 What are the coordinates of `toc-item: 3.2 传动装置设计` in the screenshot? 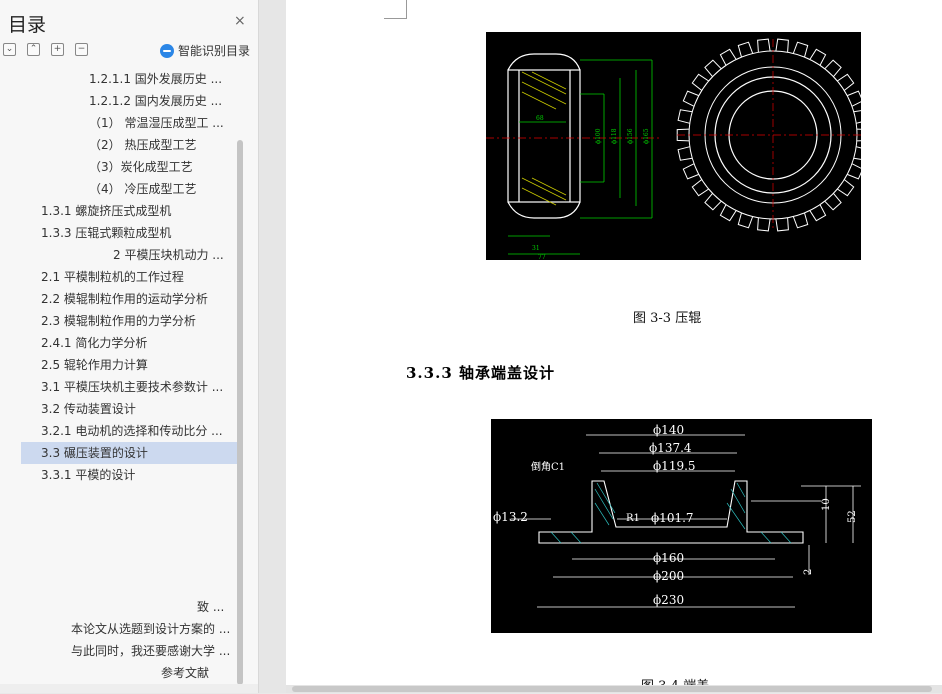 It's located at (88, 409).